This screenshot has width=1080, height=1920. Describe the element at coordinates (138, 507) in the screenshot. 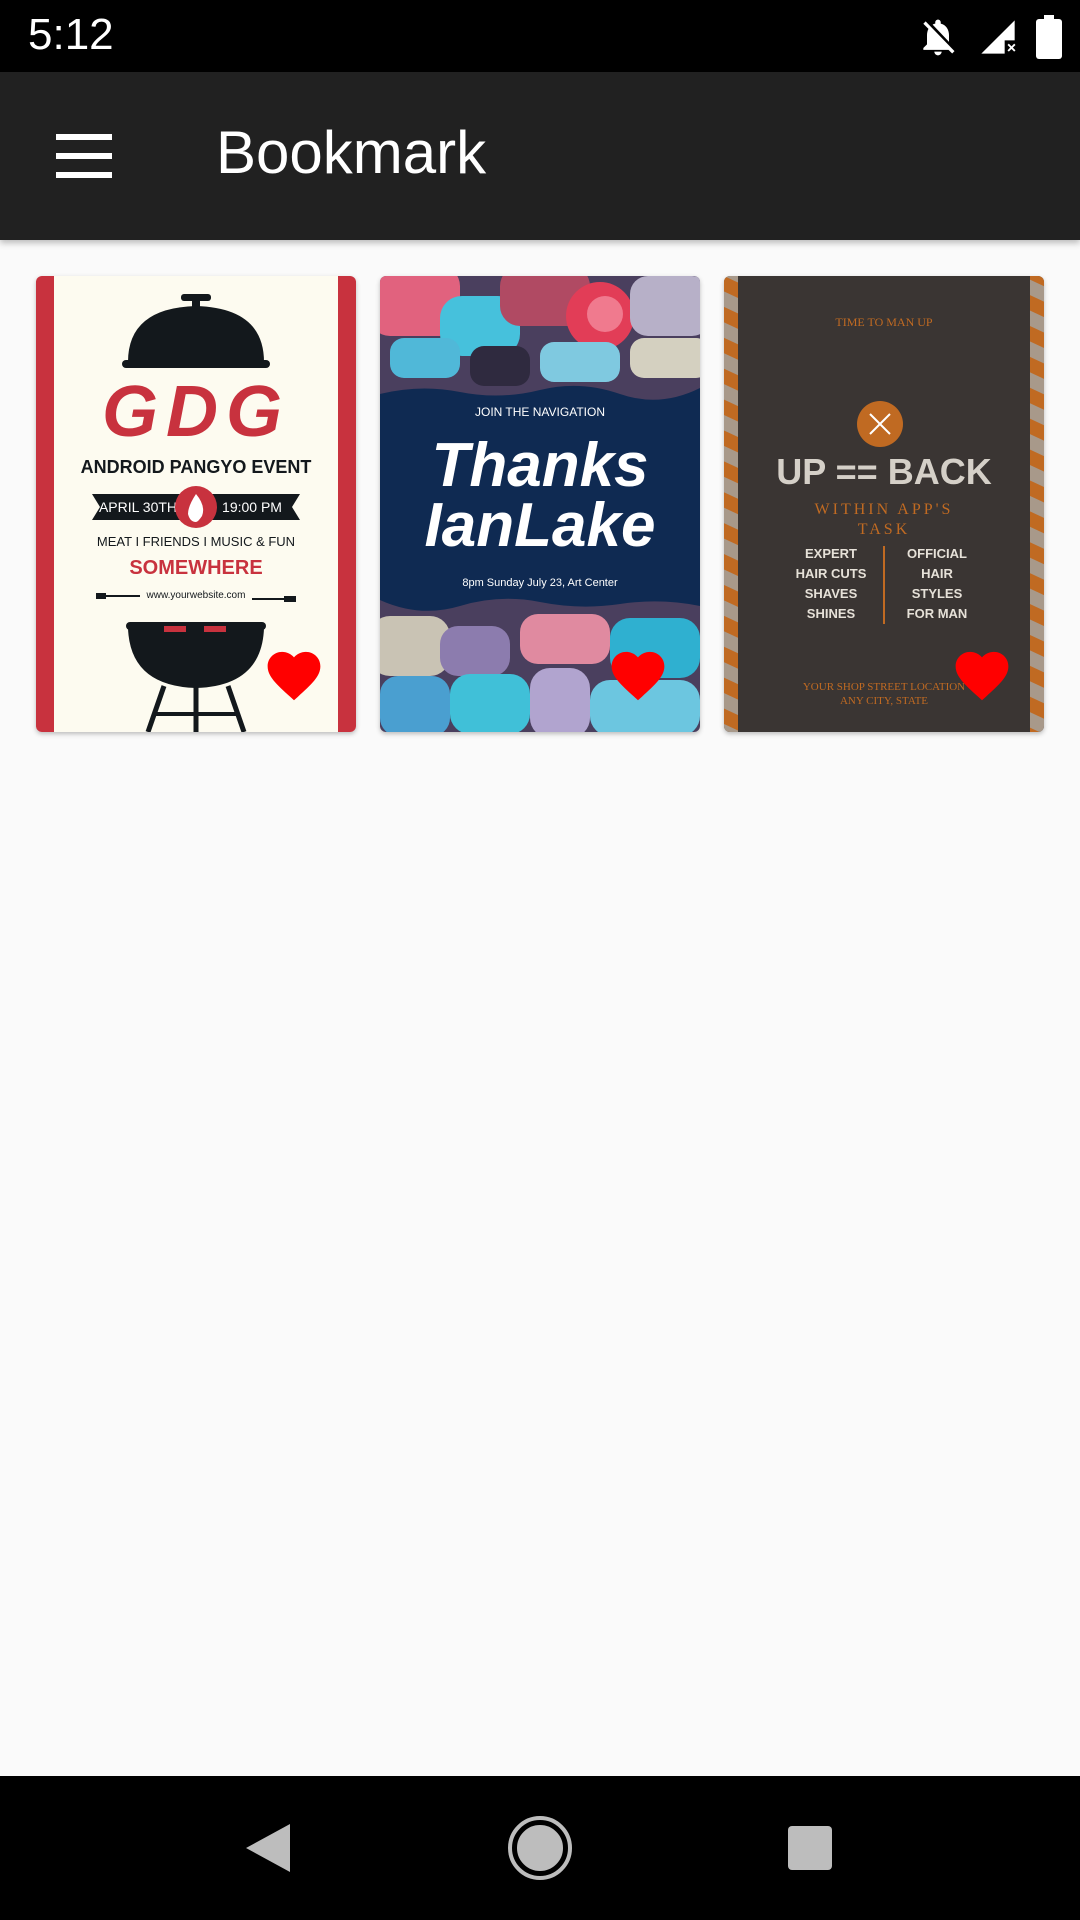

I see `gdg-date: APRIL 30TH` at that location.